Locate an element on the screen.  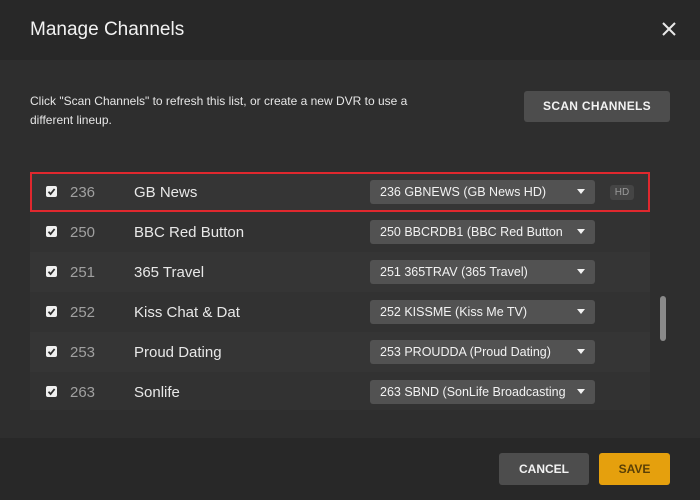
channel-name: Proud Dating is located at coordinates (178, 352).